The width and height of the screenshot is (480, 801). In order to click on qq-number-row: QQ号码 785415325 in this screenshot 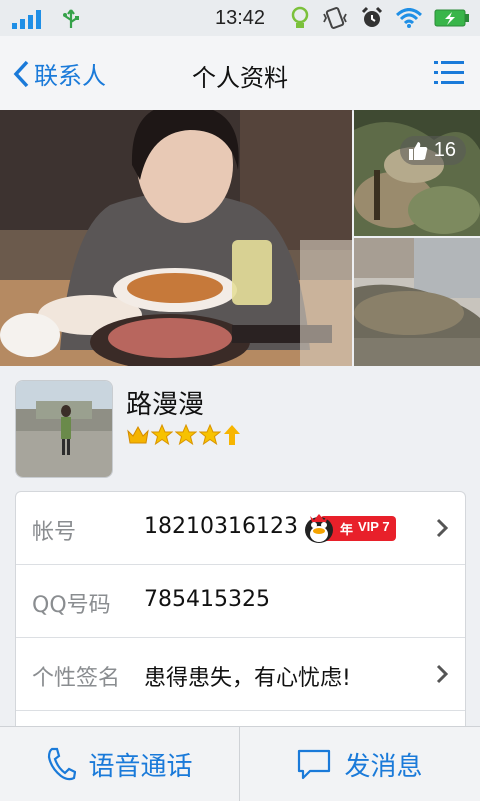, I will do `click(240, 601)`.